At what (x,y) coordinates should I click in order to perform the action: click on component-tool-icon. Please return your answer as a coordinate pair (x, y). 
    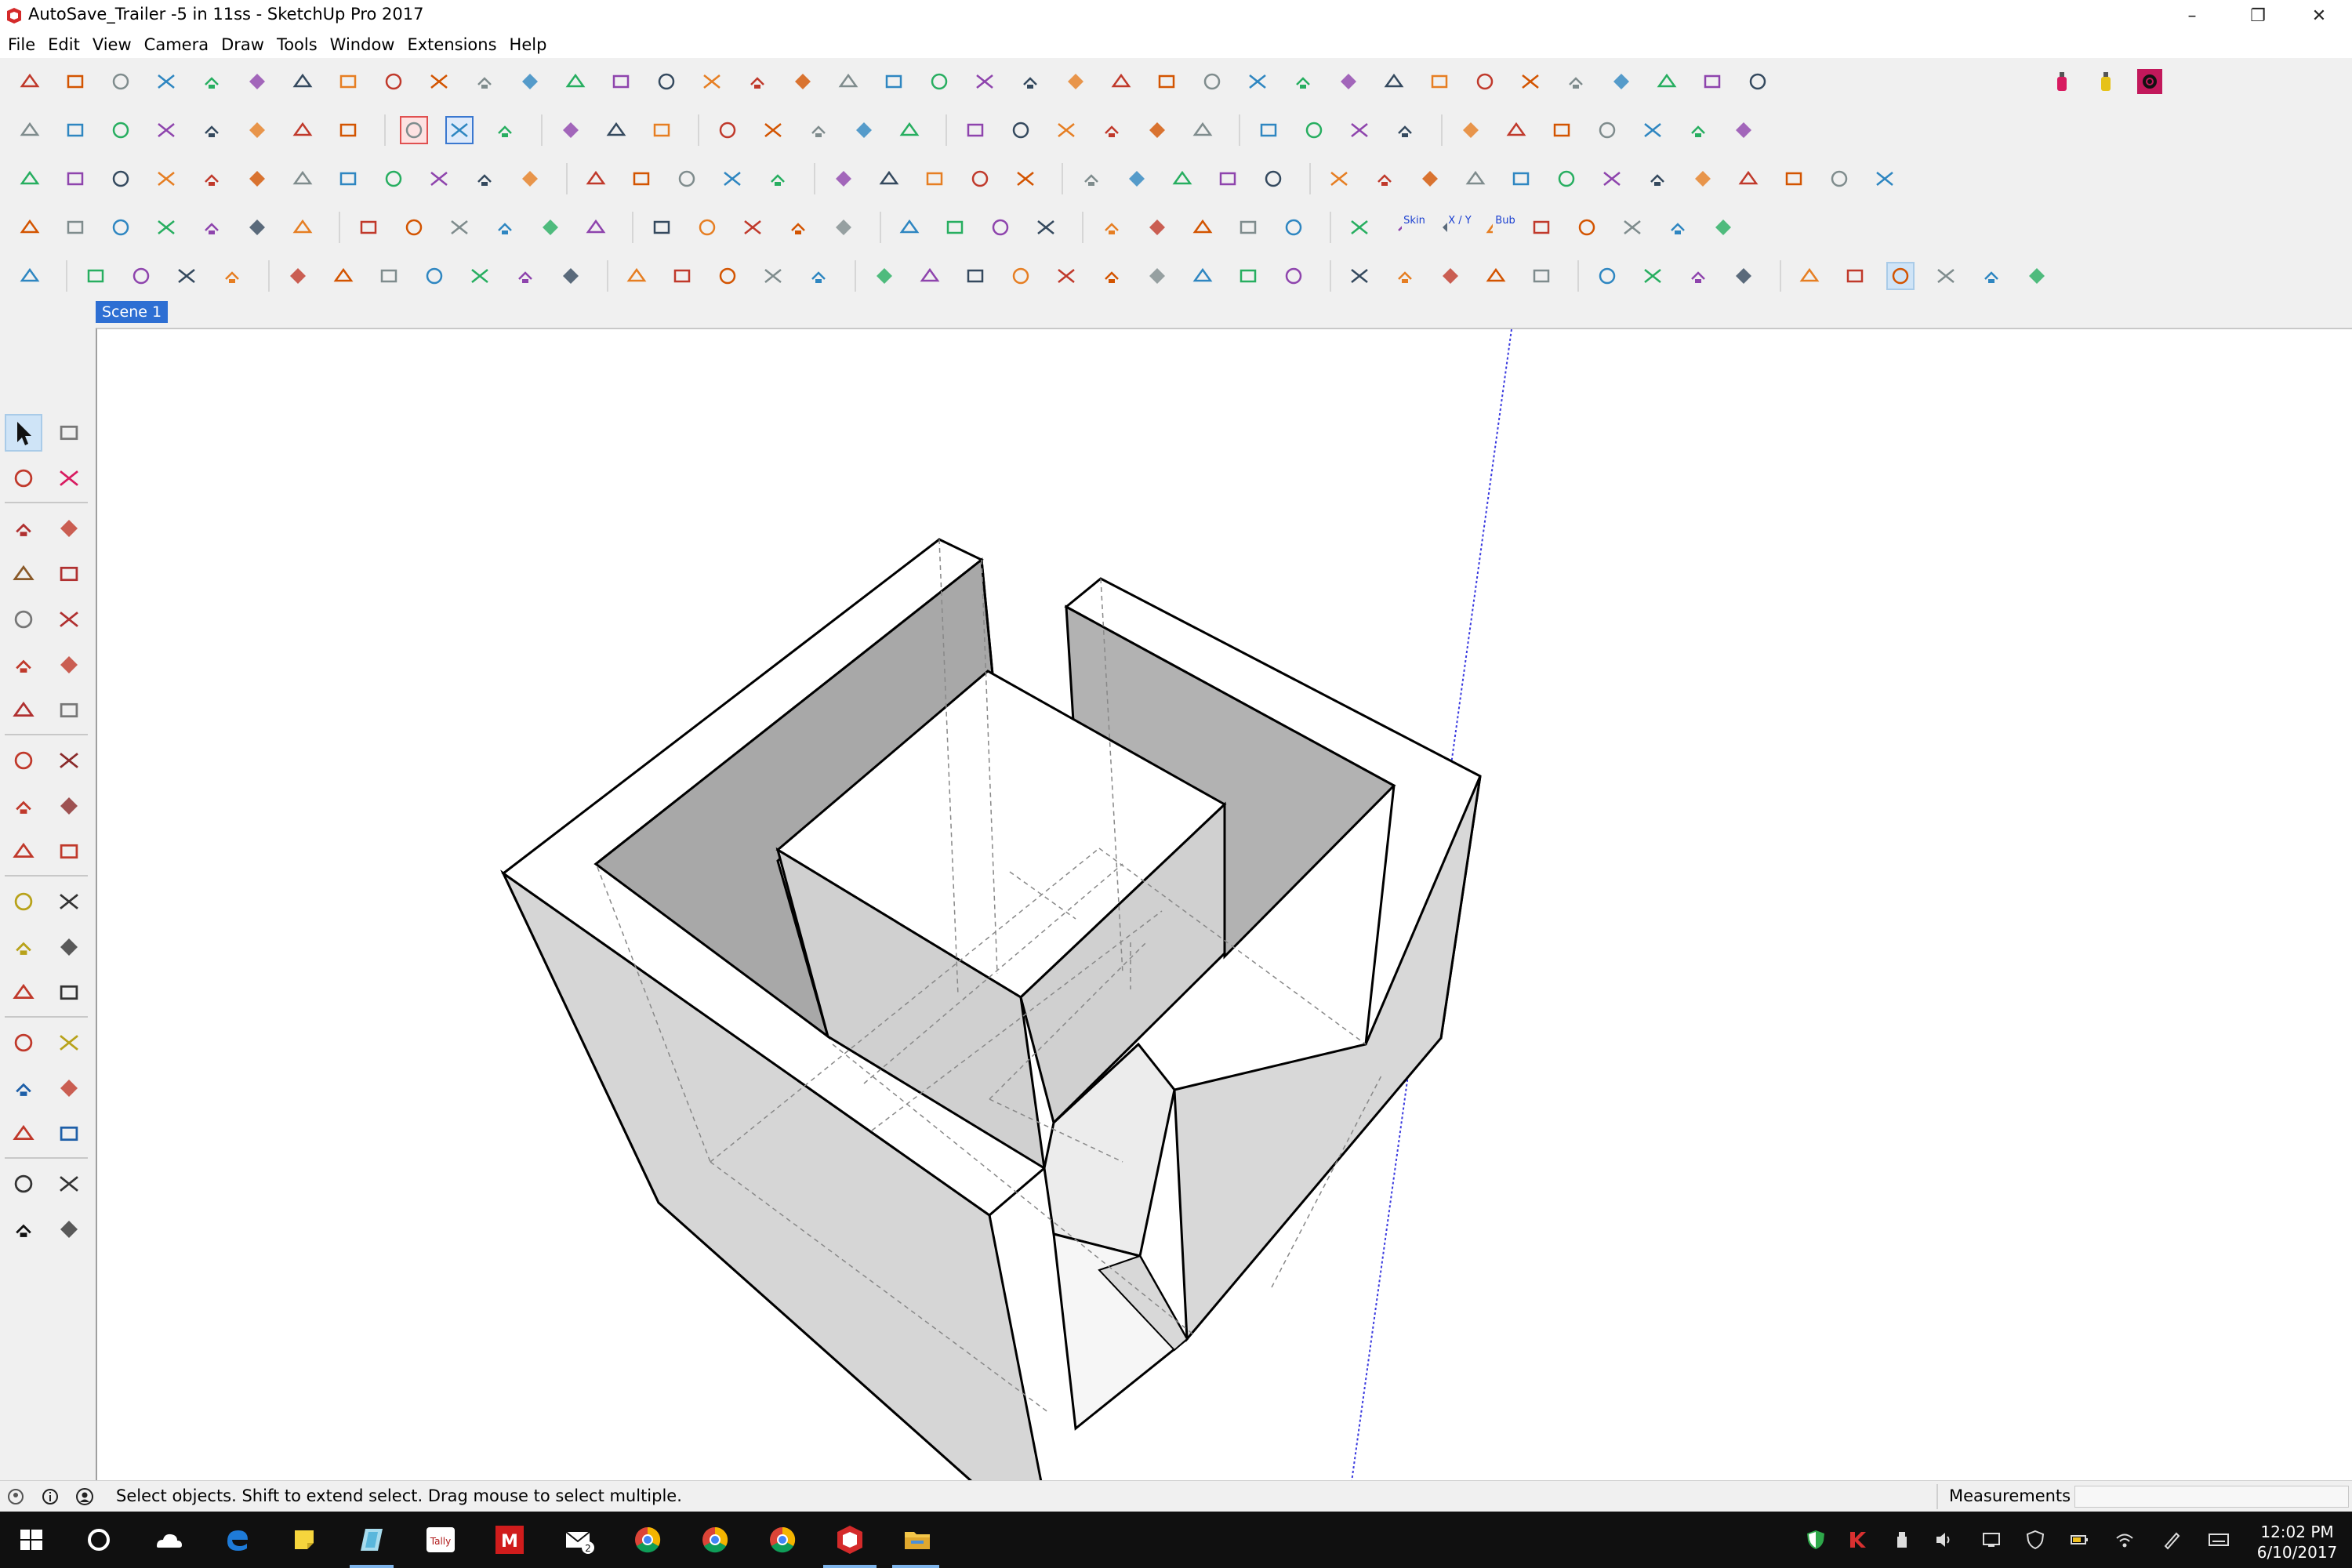
    Looking at the image, I should click on (69, 433).